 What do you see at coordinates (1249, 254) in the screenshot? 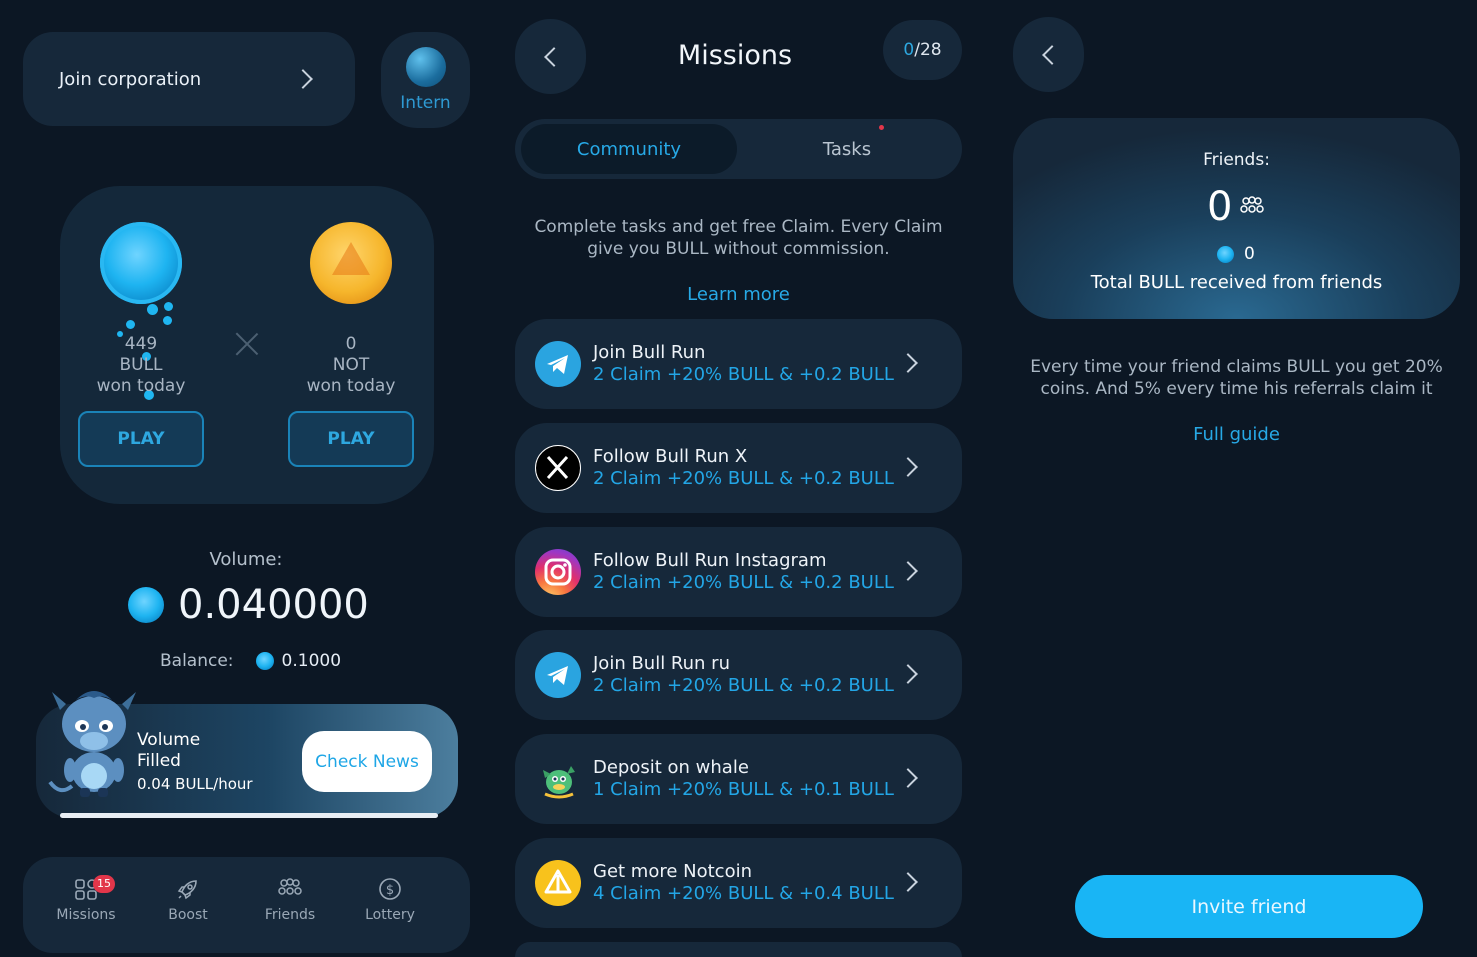
I see `bull-received-value: 0` at bounding box center [1249, 254].